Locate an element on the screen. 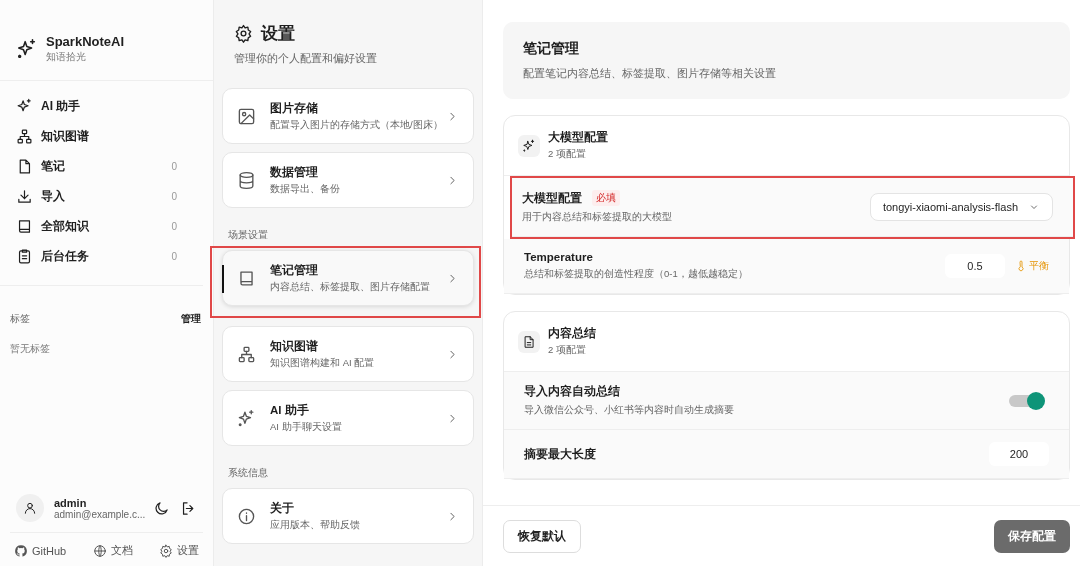 The height and width of the screenshot is (566, 1080). settings-card: 知识图谱 知识图谱构建和 AI 配置 is located at coordinates (348, 354).